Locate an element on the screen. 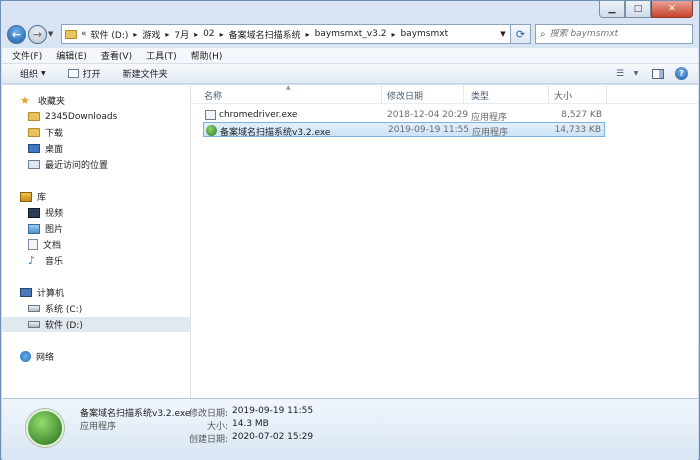 The image size is (700, 460). nav-drive-d: 软件 (D:) is located at coordinates (96, 324).